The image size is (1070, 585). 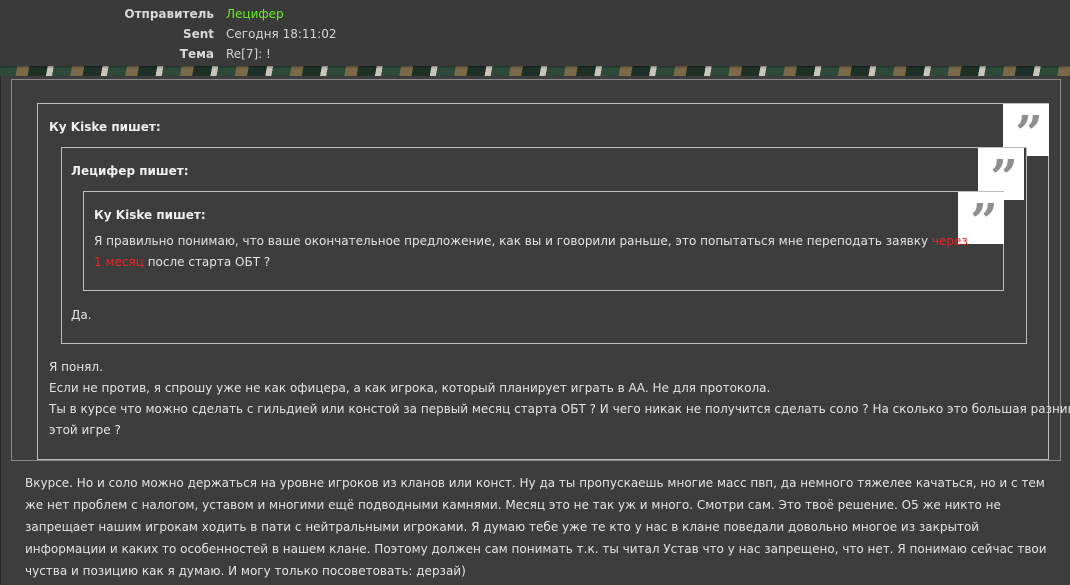 I want to click on quote-3-author: Ку Kiske пишет:, so click(x=150, y=215).